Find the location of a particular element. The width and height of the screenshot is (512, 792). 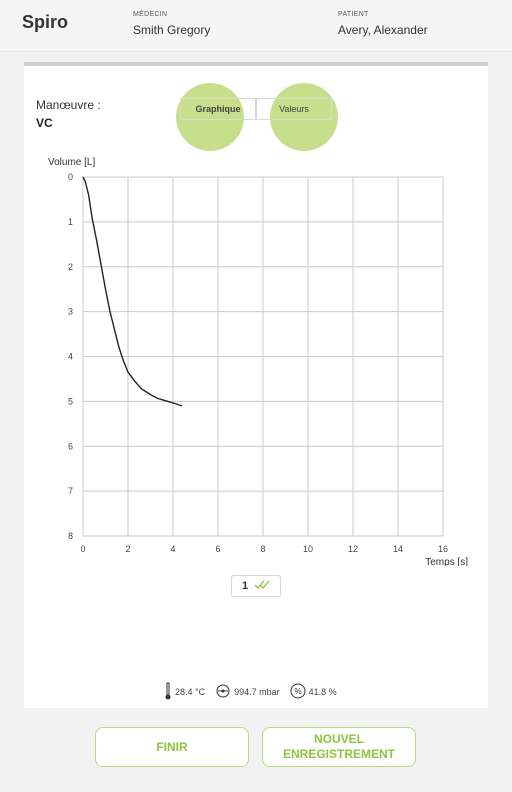

y-tick-label: 2 is located at coordinates (70, 267).